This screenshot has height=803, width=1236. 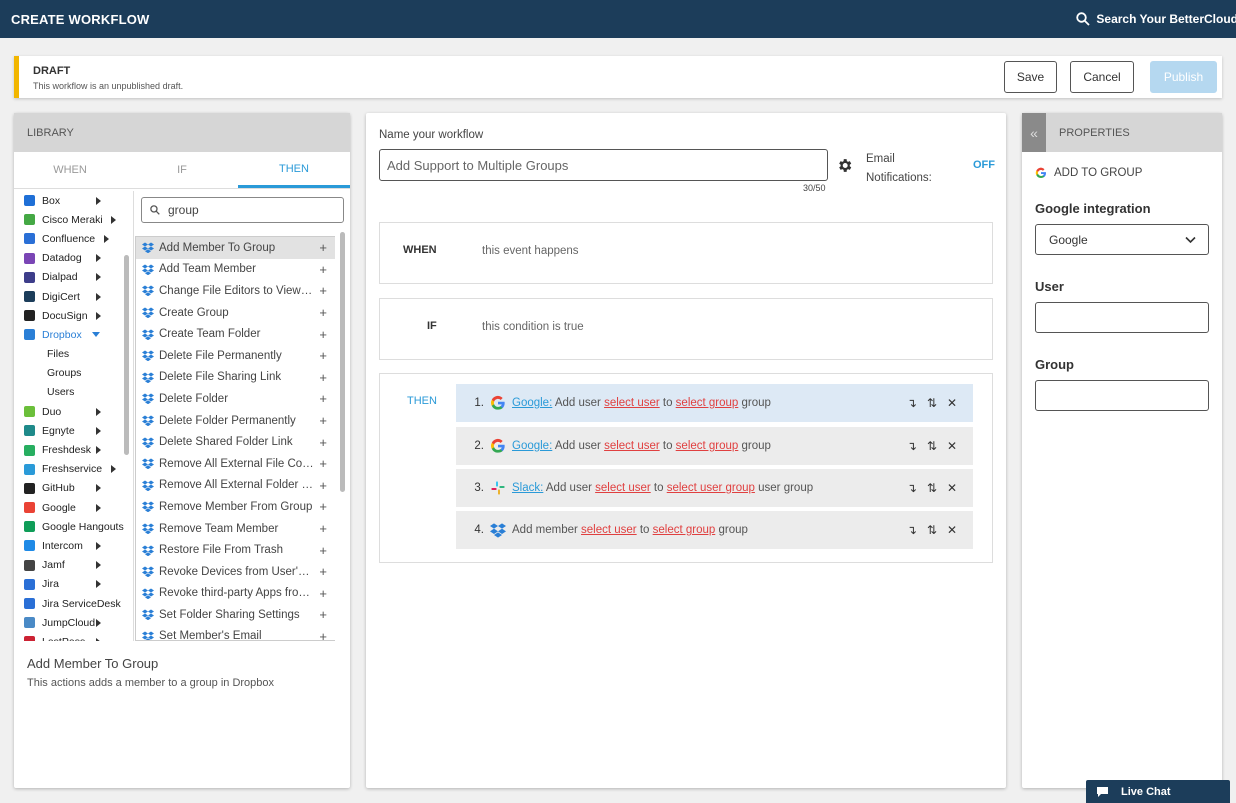 What do you see at coordinates (1122, 239) in the screenshot?
I see `integration-select: Google` at bounding box center [1122, 239].